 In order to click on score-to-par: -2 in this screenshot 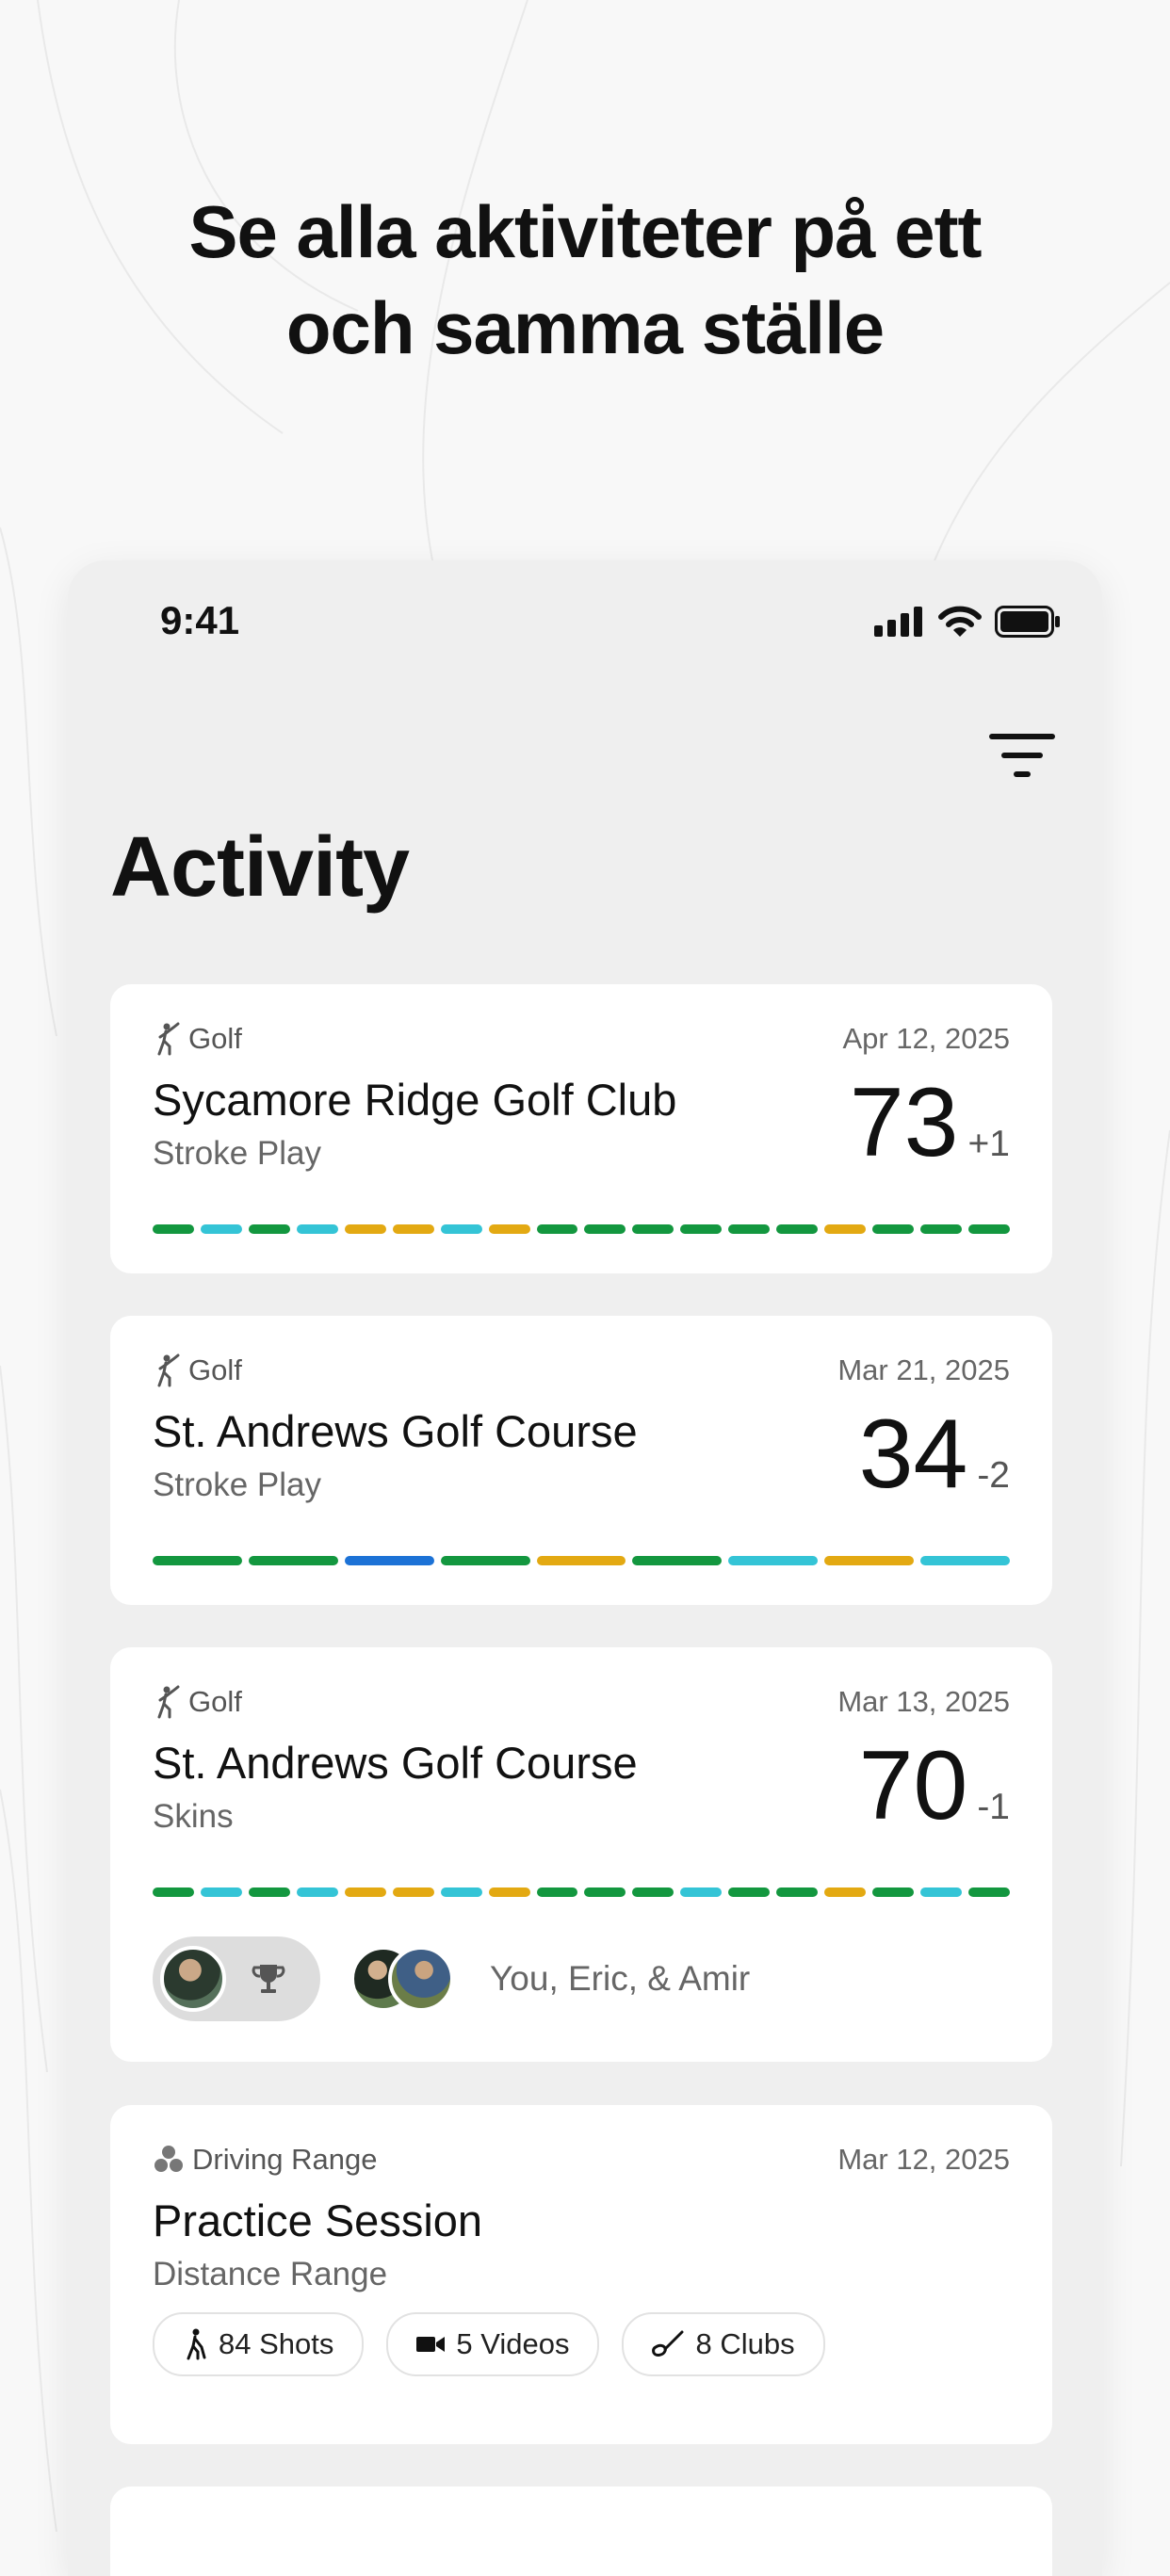, I will do `click(993, 1475)`.